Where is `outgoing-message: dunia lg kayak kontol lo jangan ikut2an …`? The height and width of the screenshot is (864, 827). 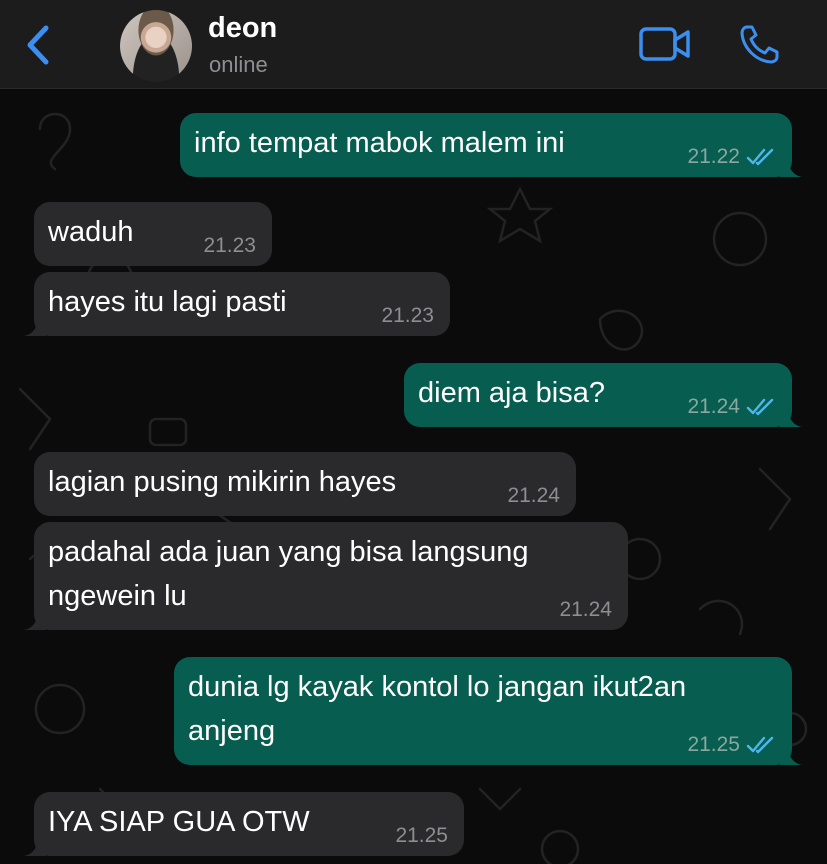
outgoing-message: dunia lg kayak kontol lo jangan ikut2an … is located at coordinates (488, 711).